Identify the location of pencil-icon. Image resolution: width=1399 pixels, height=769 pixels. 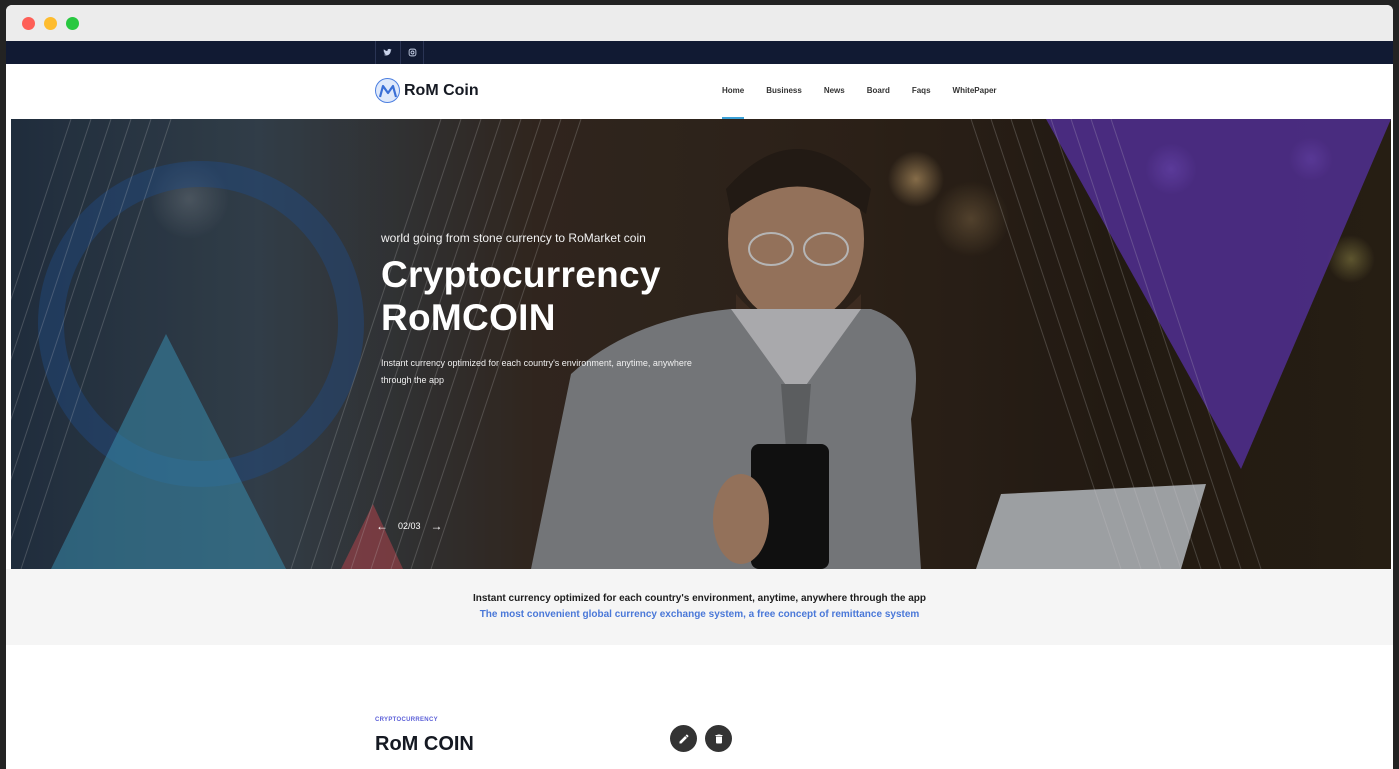
(683, 738).